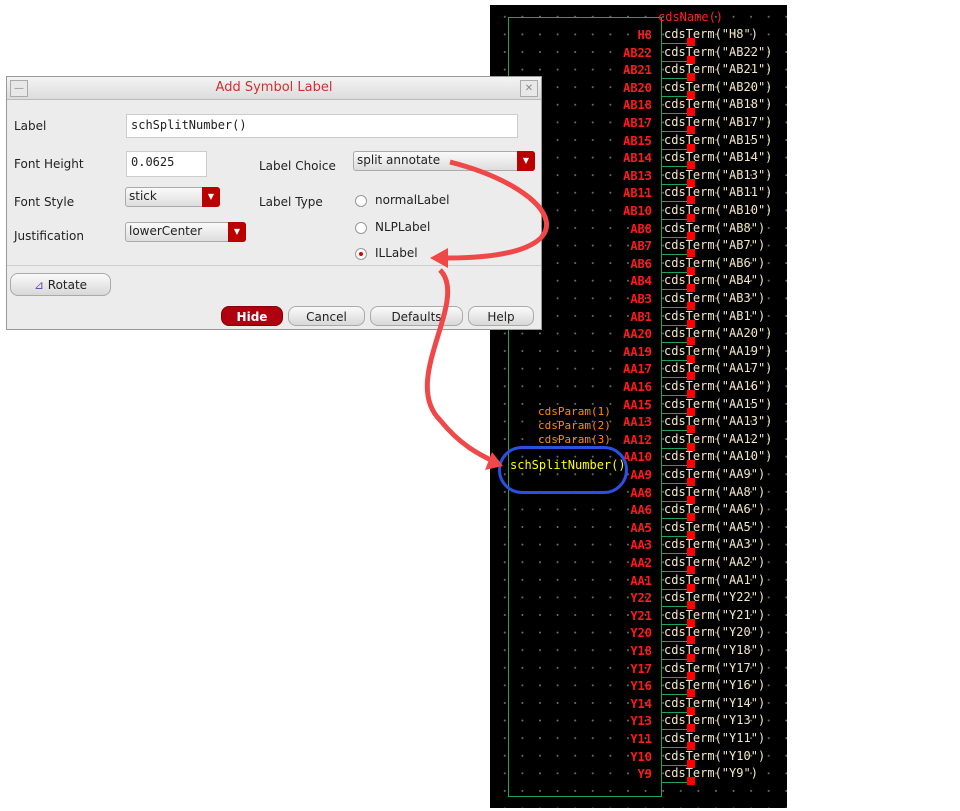 This screenshot has width=960, height=811. What do you see at coordinates (638, 723) in the screenshot?
I see `pin-row: Y13 cdsTerm("Y13")` at bounding box center [638, 723].